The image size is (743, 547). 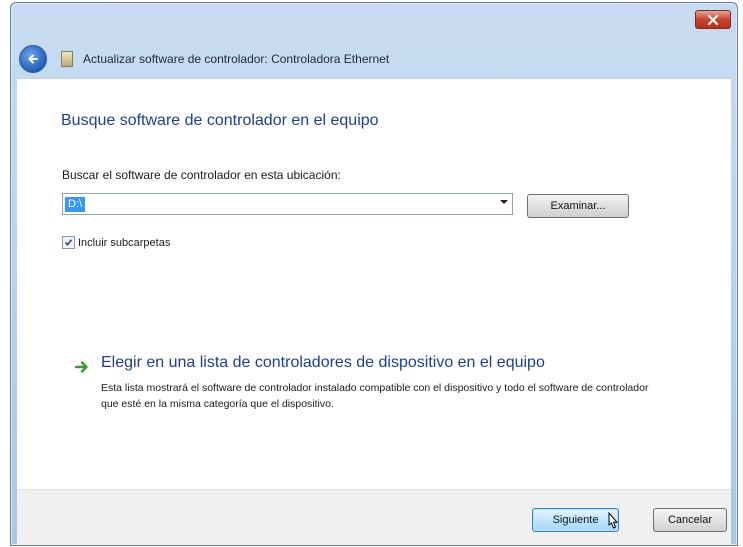 What do you see at coordinates (690, 520) in the screenshot?
I see `cancel-button: Cancelar` at bounding box center [690, 520].